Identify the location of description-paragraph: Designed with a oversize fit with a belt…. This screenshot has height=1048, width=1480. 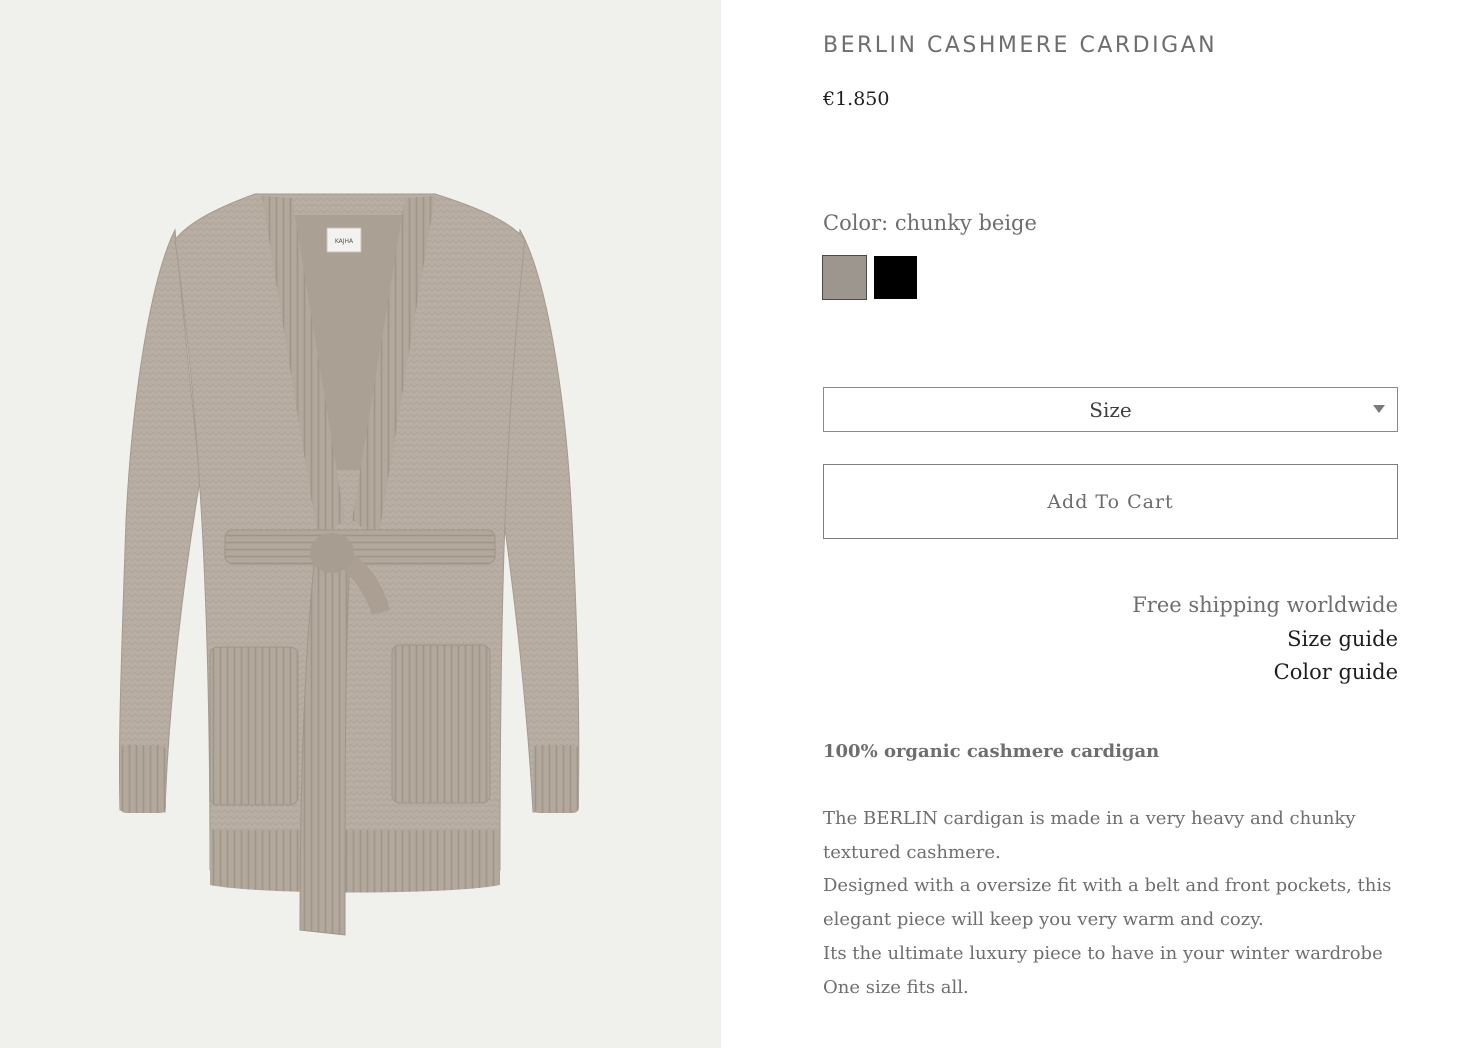
(1107, 903).